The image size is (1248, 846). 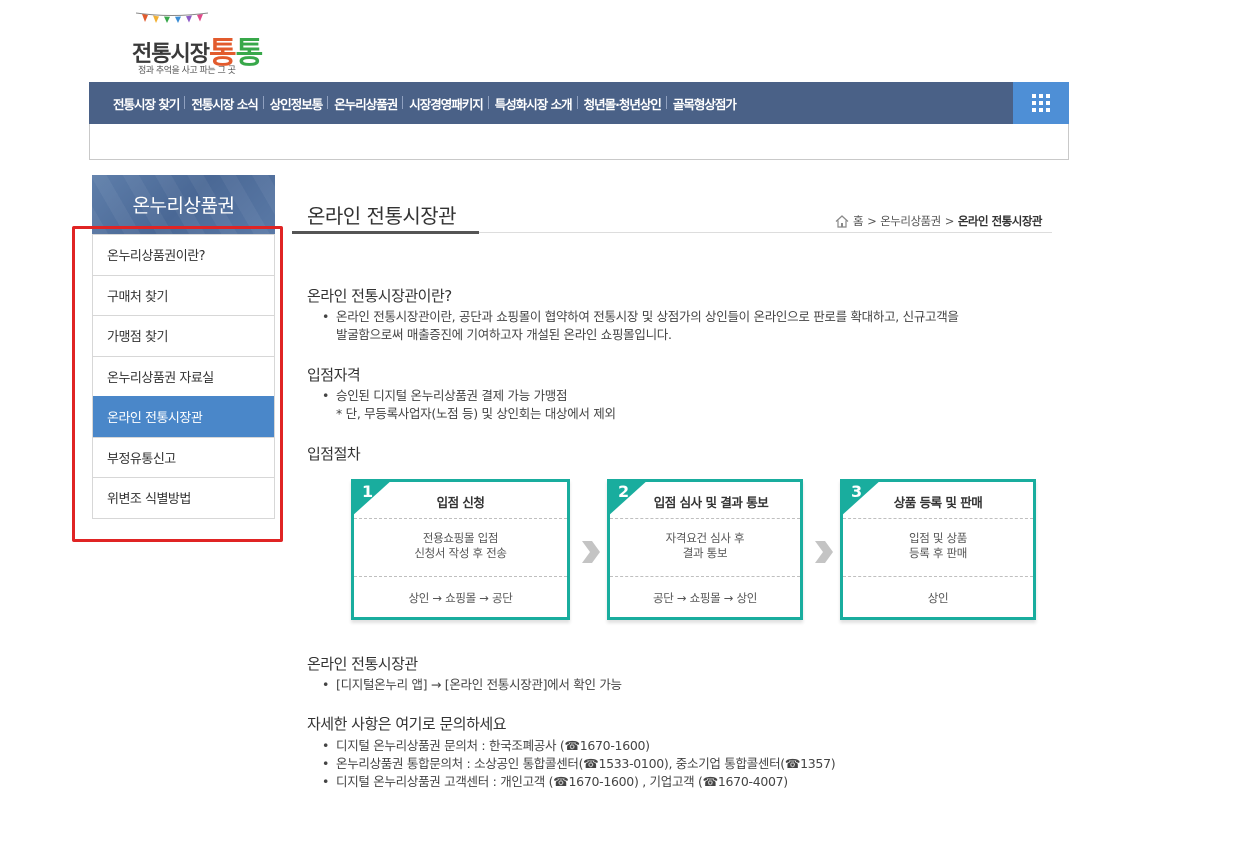 I want to click on gnb-item-market-search: 전통시장 찾기, so click(x=146, y=103).